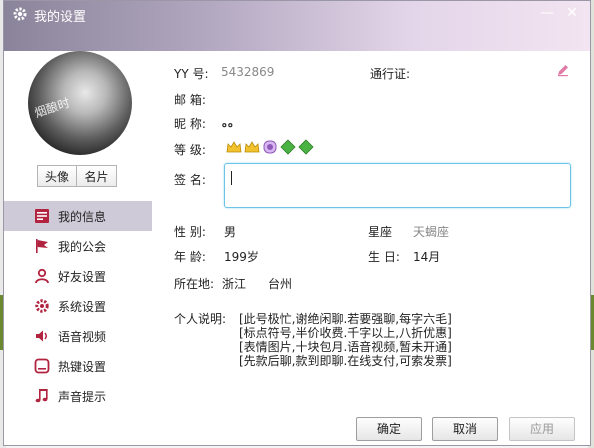 The image size is (594, 448). What do you see at coordinates (41, 396) in the screenshot?
I see `music-note-icon` at bounding box center [41, 396].